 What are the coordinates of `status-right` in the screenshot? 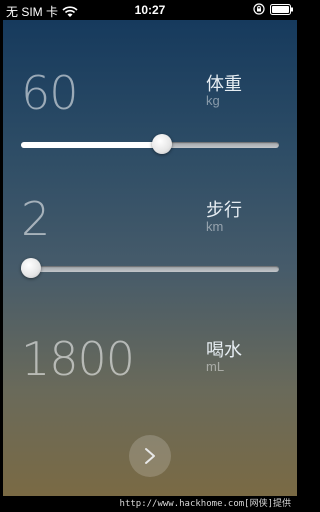 It's located at (273, 9).